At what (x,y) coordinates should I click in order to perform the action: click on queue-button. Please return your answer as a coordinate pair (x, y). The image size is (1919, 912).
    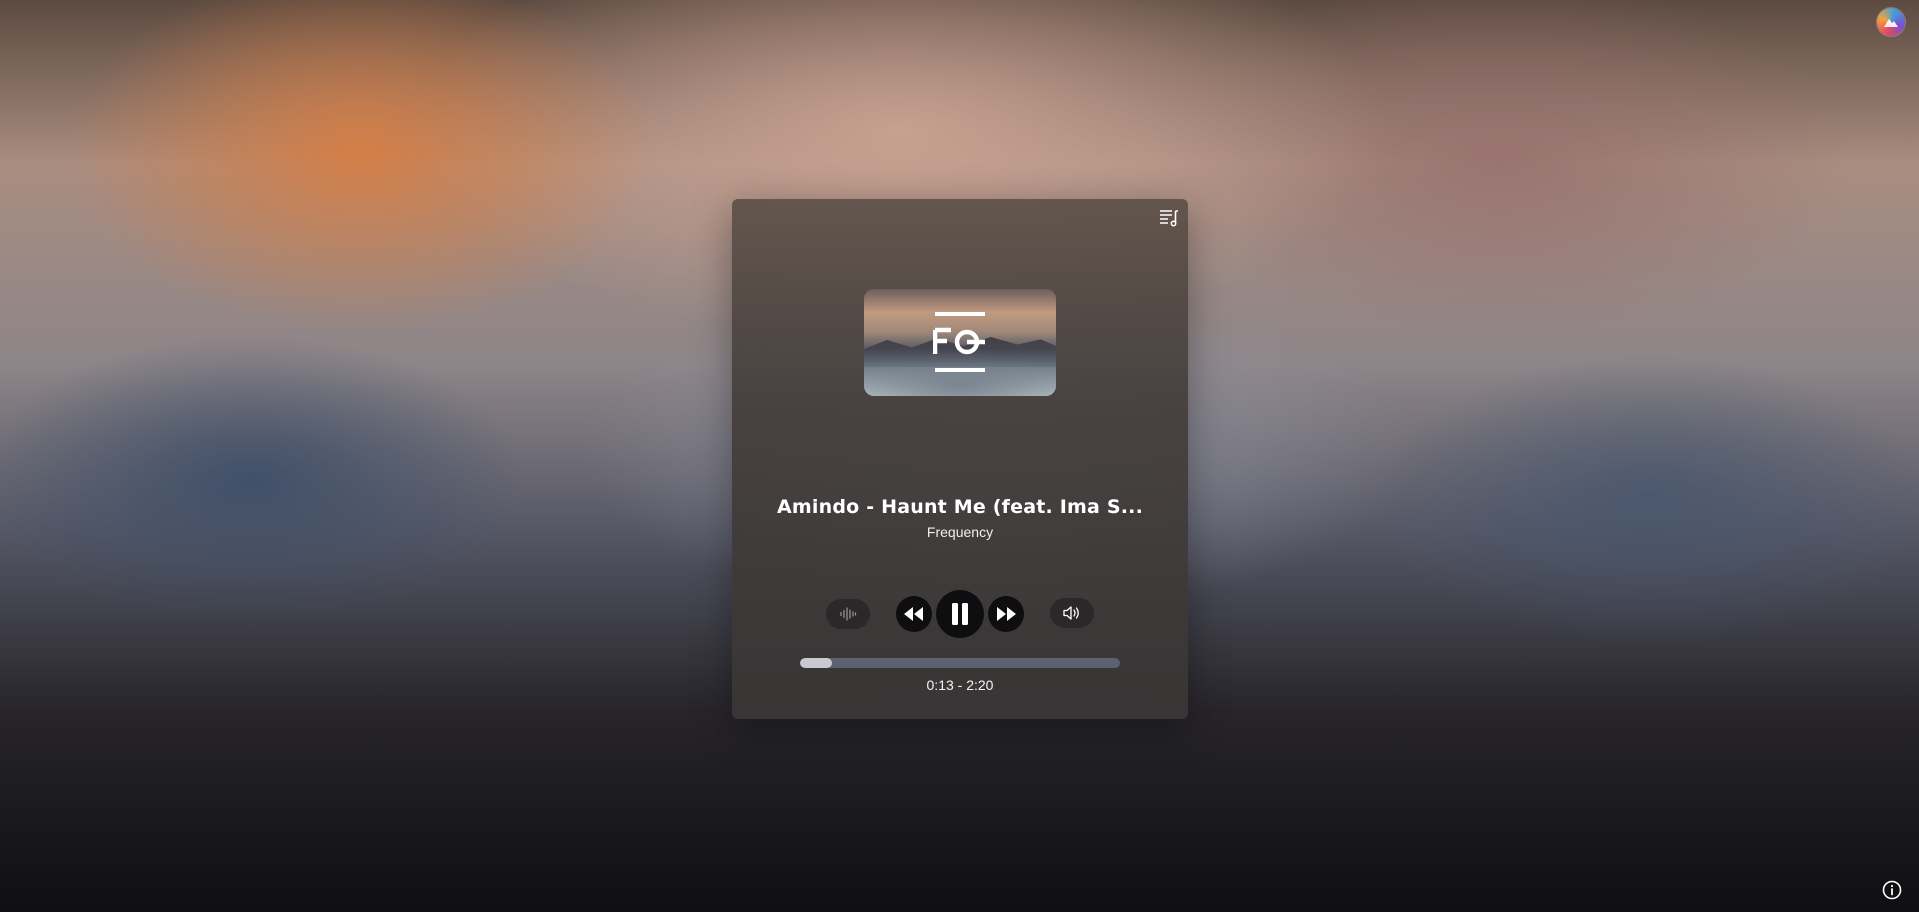
    Looking at the image, I should click on (1169, 218).